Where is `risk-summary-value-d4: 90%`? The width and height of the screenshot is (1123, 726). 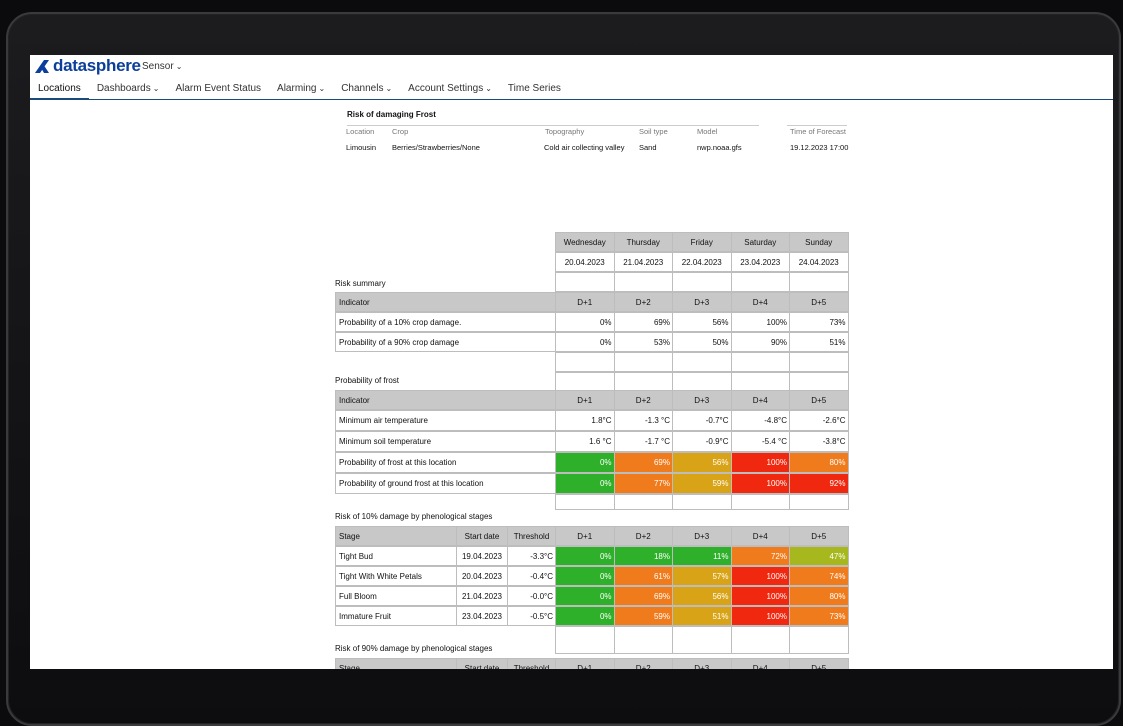 risk-summary-value-d4: 90% is located at coordinates (760, 342).